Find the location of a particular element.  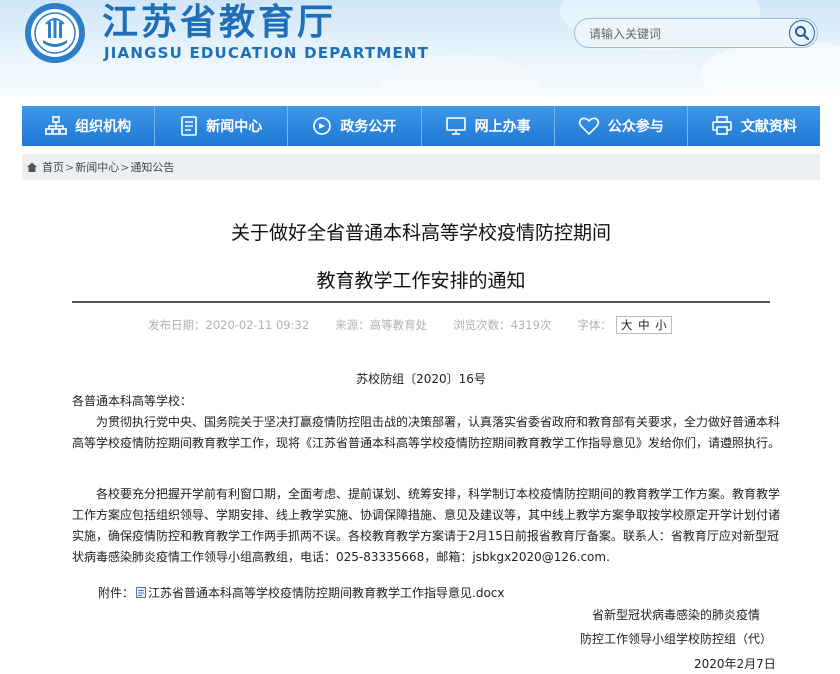

attachment-label: 附件： is located at coordinates (116, 593).